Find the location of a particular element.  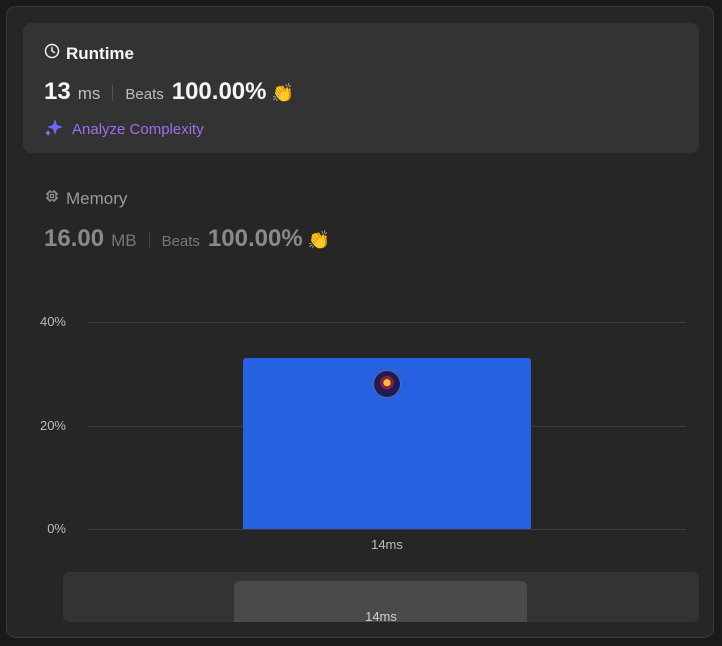

memory-stats: 16.00 MB Beats 100.00% 👏 is located at coordinates (187, 239).